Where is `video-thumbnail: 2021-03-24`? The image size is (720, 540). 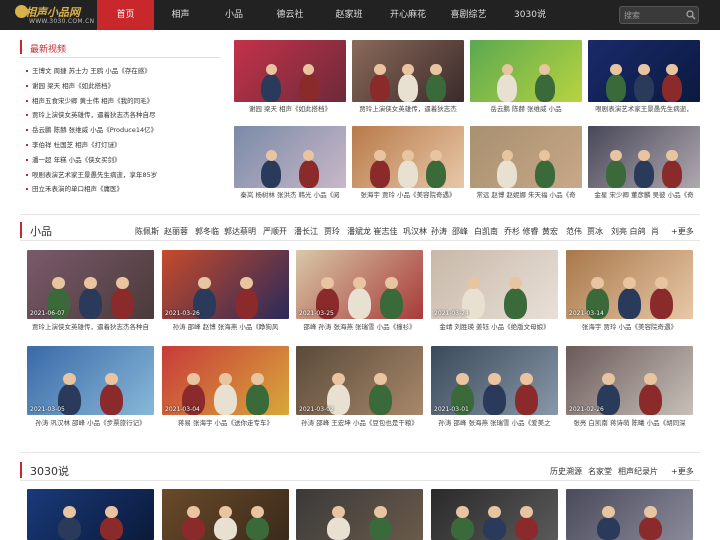 video-thumbnail: 2021-03-24 is located at coordinates (494, 284).